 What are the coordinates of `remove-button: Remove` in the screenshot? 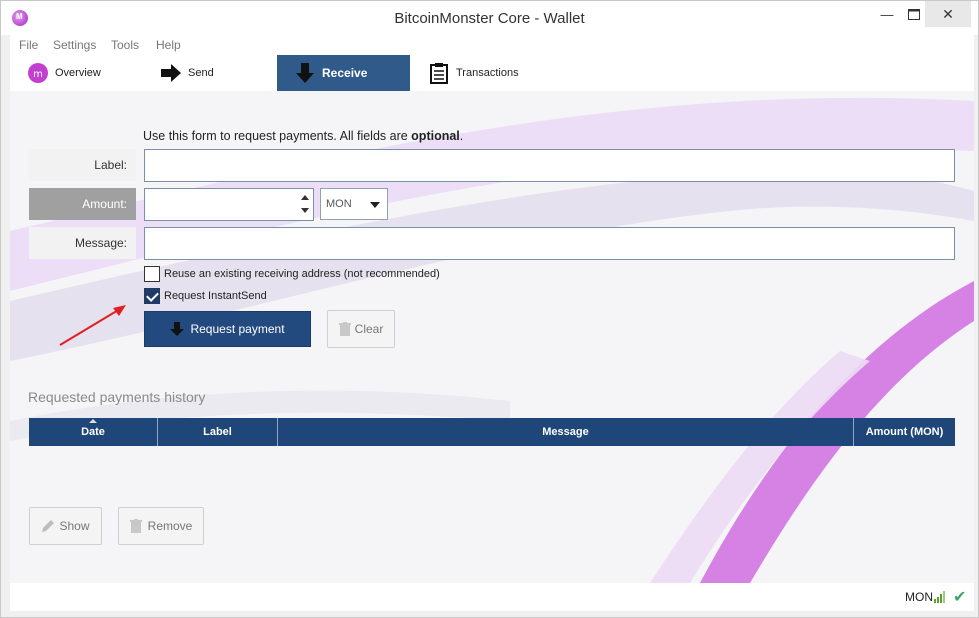 It's located at (161, 526).